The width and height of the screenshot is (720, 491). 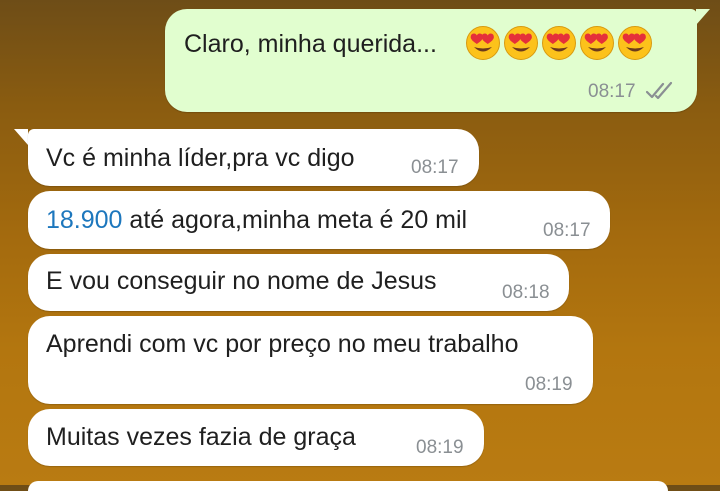 I want to click on message-bubble-incoming: E vou conseguir no nome de Jesus 08:18, so click(x=298, y=282).